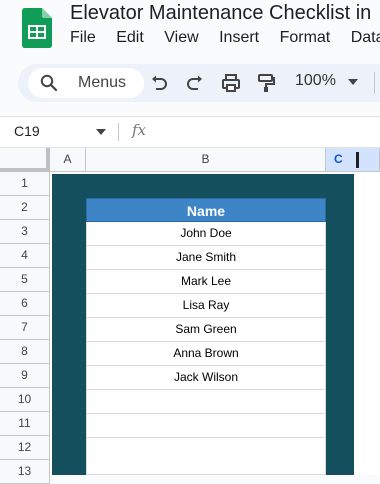 The width and height of the screenshot is (380, 484). I want to click on row-header-10: 10, so click(25, 400).